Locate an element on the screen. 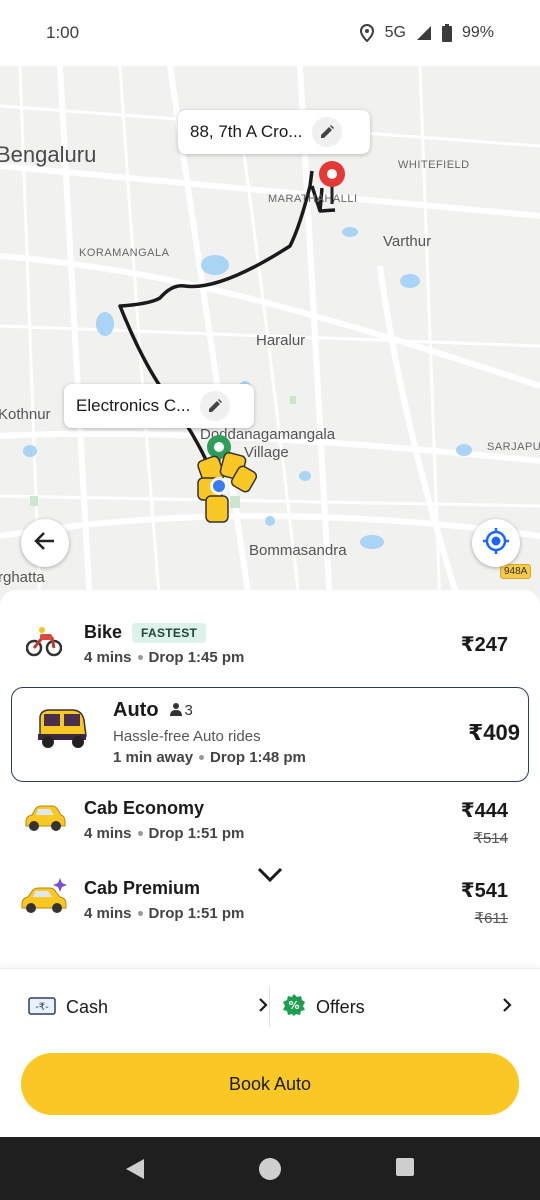 This screenshot has height=1200, width=540. ride-name: Cab Premium is located at coordinates (142, 888).